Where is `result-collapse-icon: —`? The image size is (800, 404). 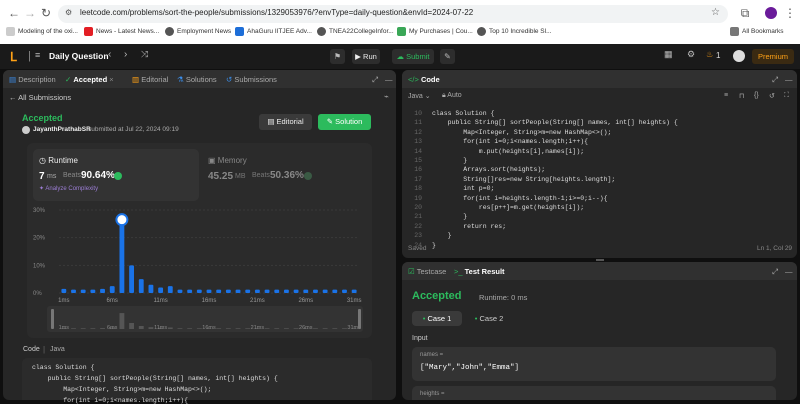
result-collapse-icon: — is located at coordinates (789, 271).